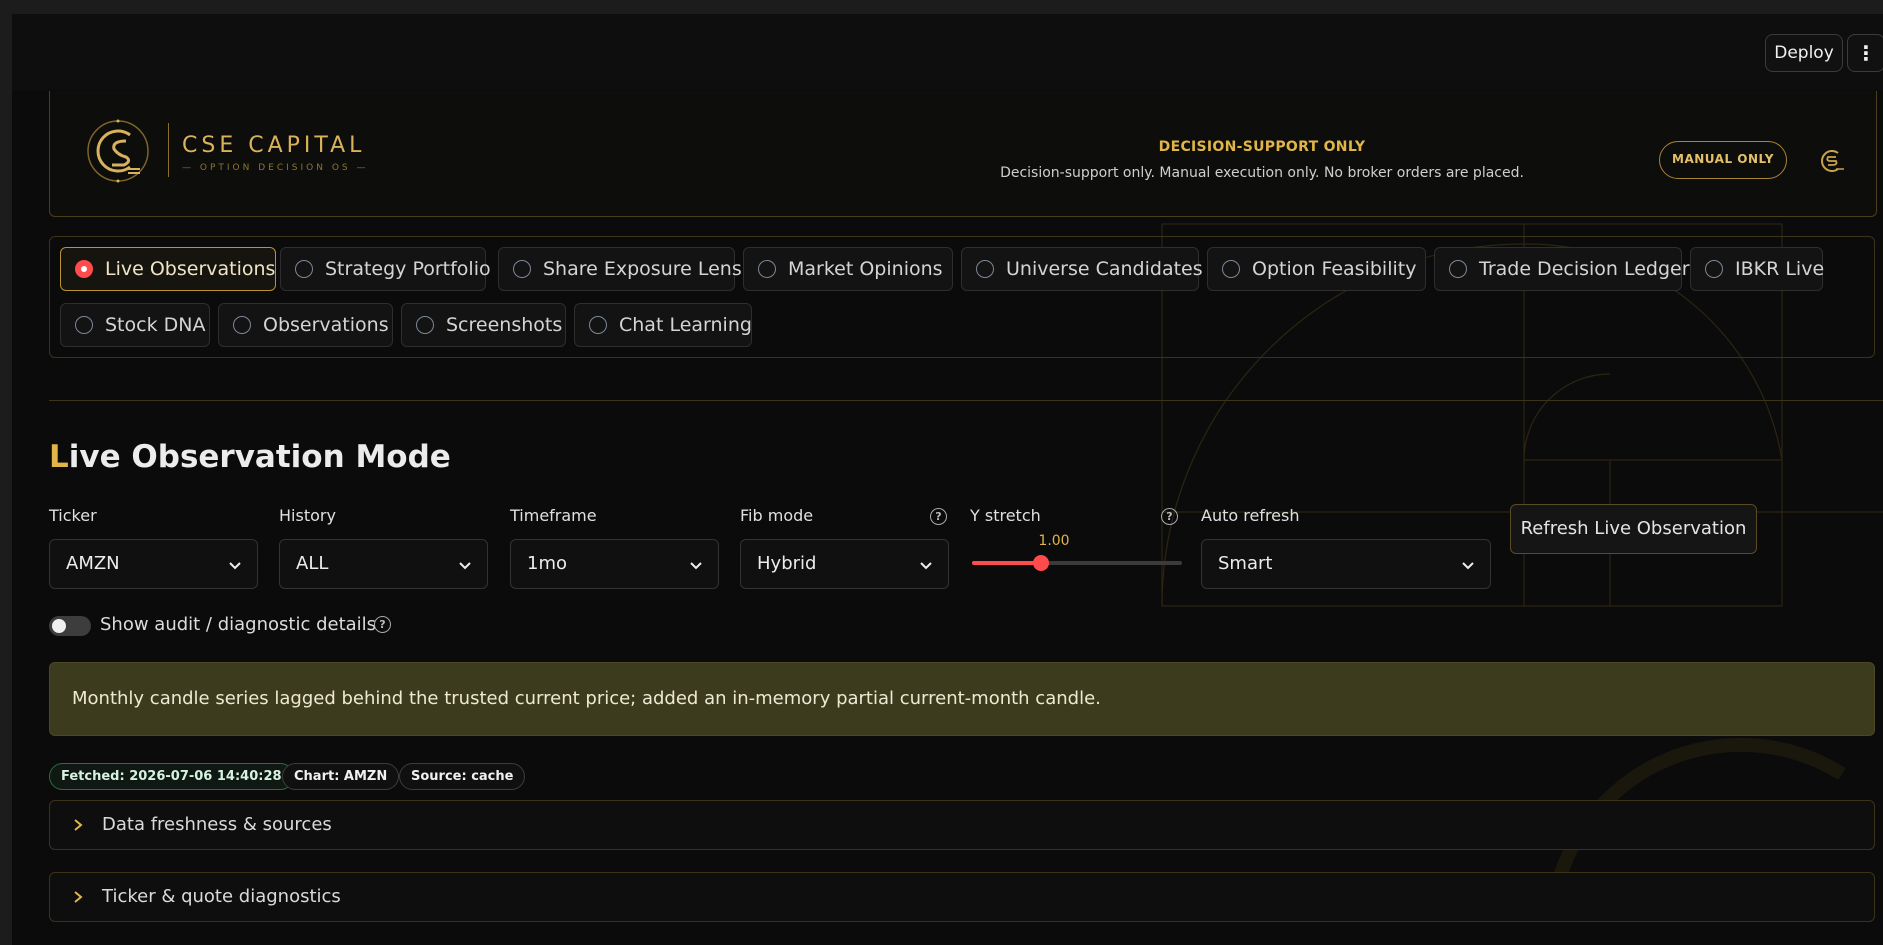 The height and width of the screenshot is (945, 1883). I want to click on tab-label: IBKR Live, so click(1780, 269).